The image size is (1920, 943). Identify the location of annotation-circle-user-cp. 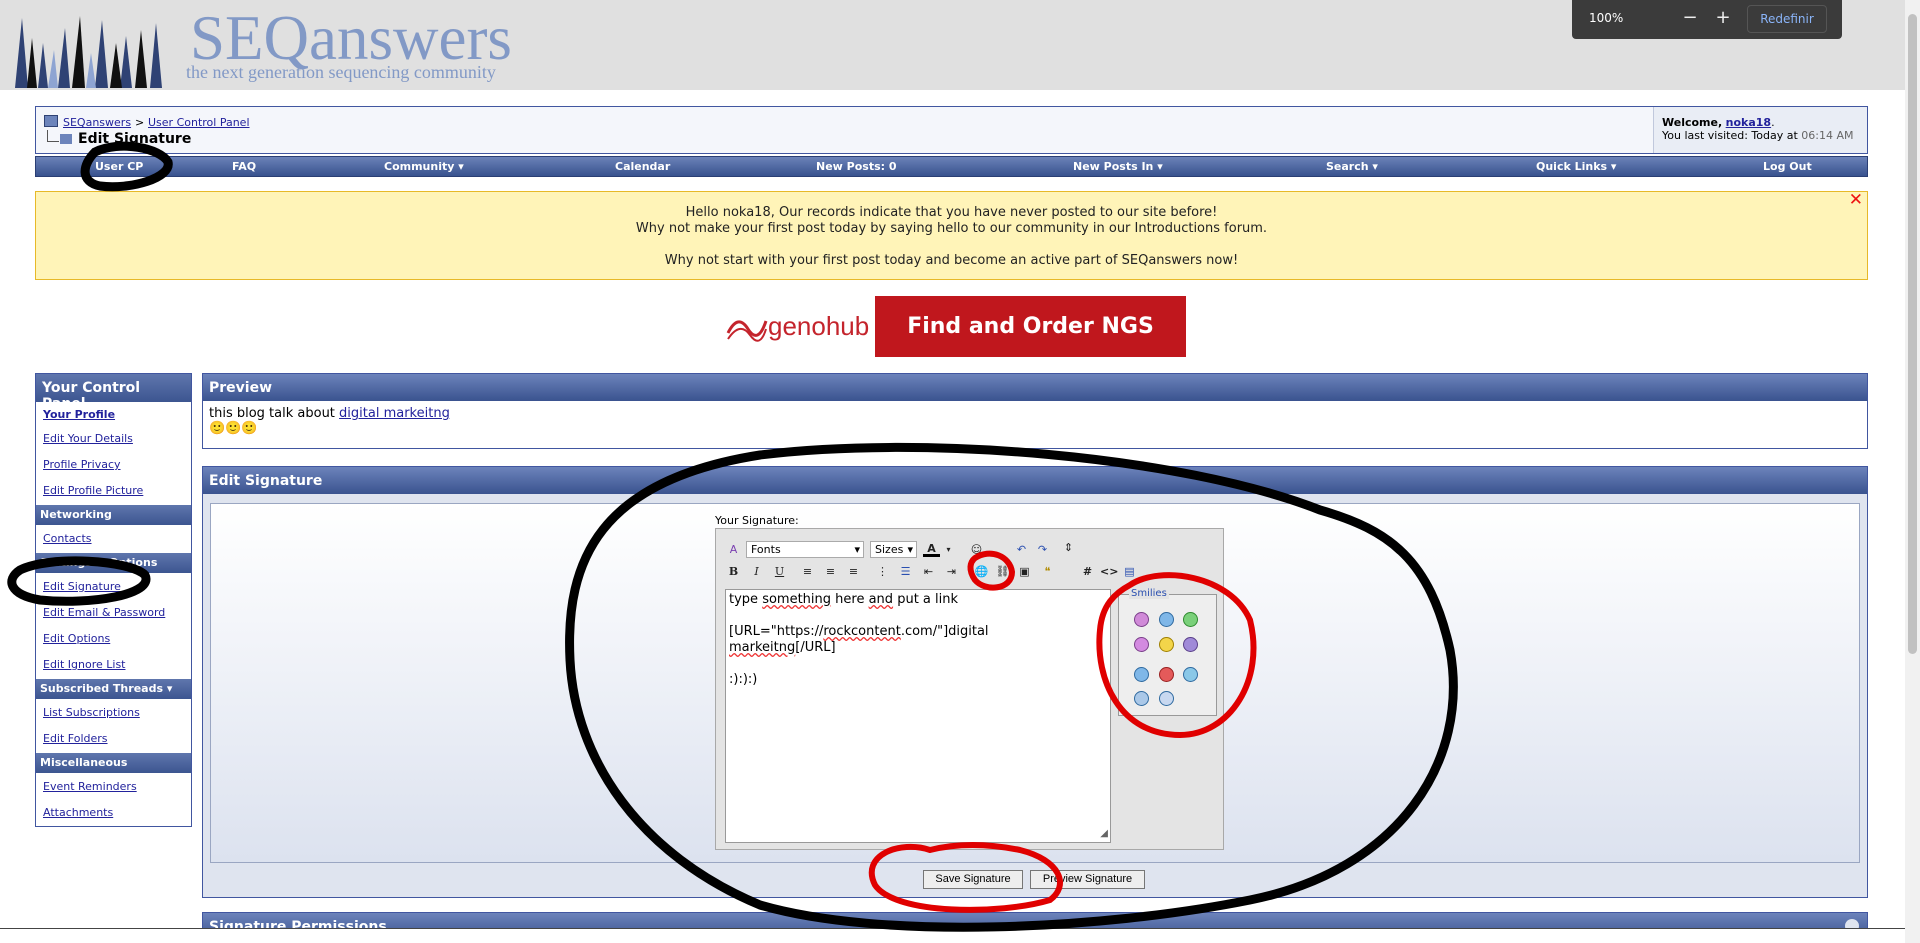
(126, 166).